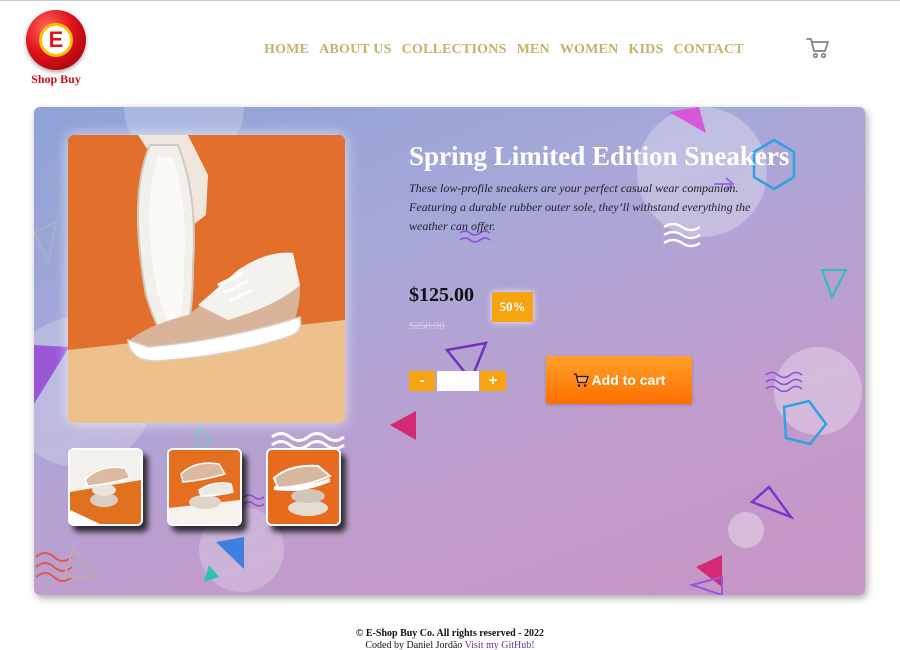 This screenshot has height=650, width=900. Describe the element at coordinates (427, 326) in the screenshot. I see `original-price: $250.00` at that location.